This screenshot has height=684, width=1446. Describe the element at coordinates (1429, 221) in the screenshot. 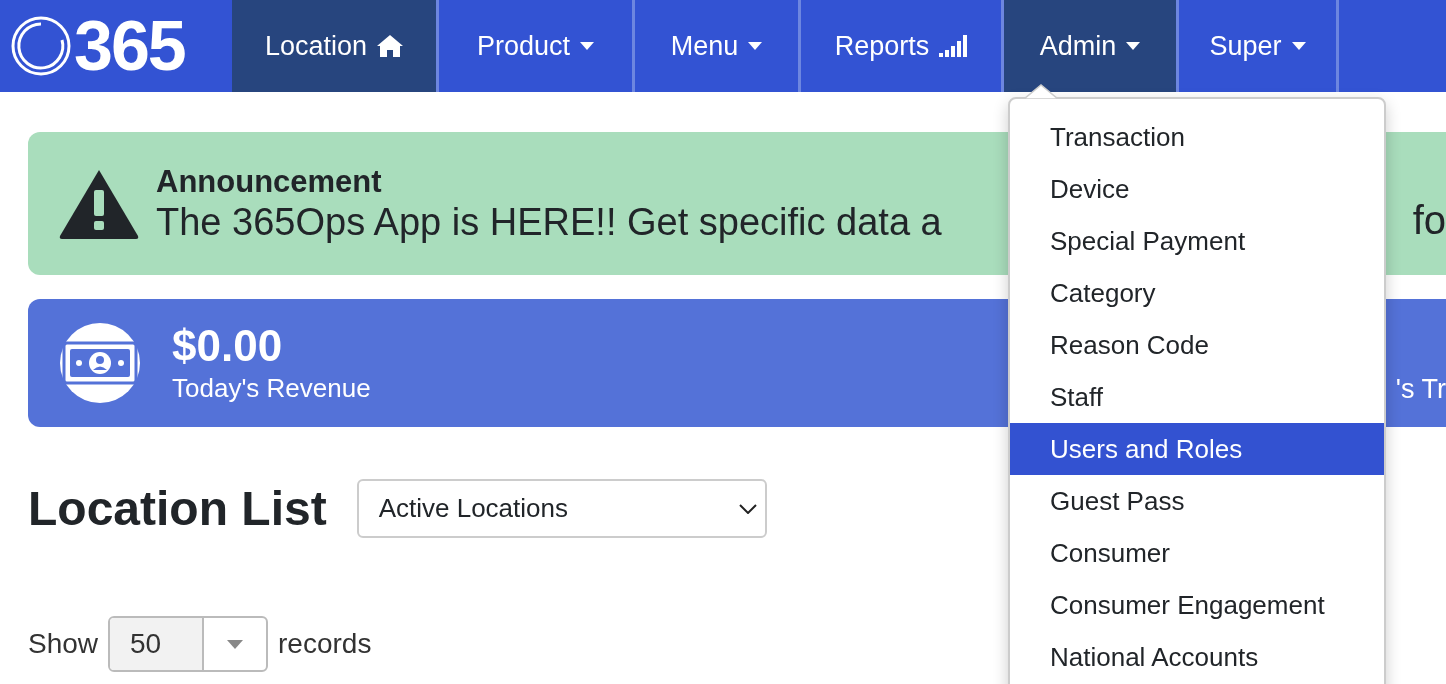

I see `announcement-text: fo` at that location.